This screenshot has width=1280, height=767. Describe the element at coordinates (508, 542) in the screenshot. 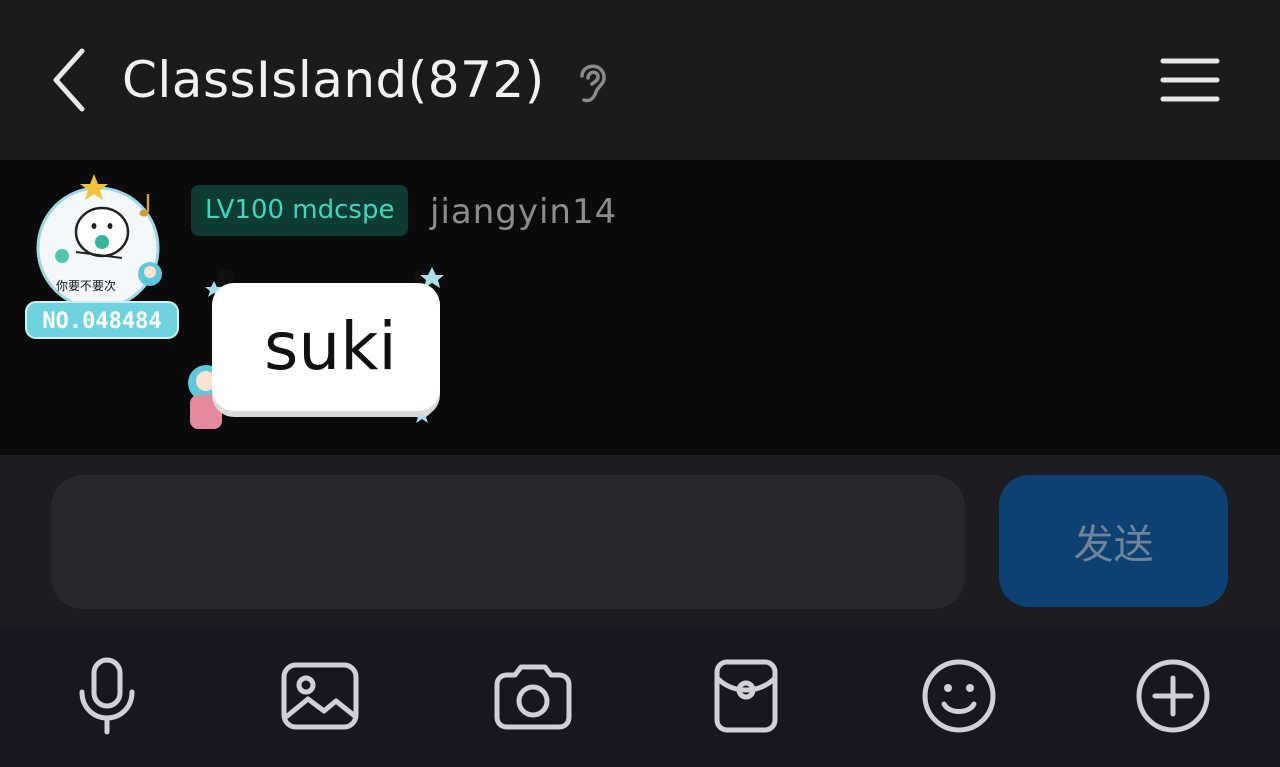

I see `message-input` at that location.